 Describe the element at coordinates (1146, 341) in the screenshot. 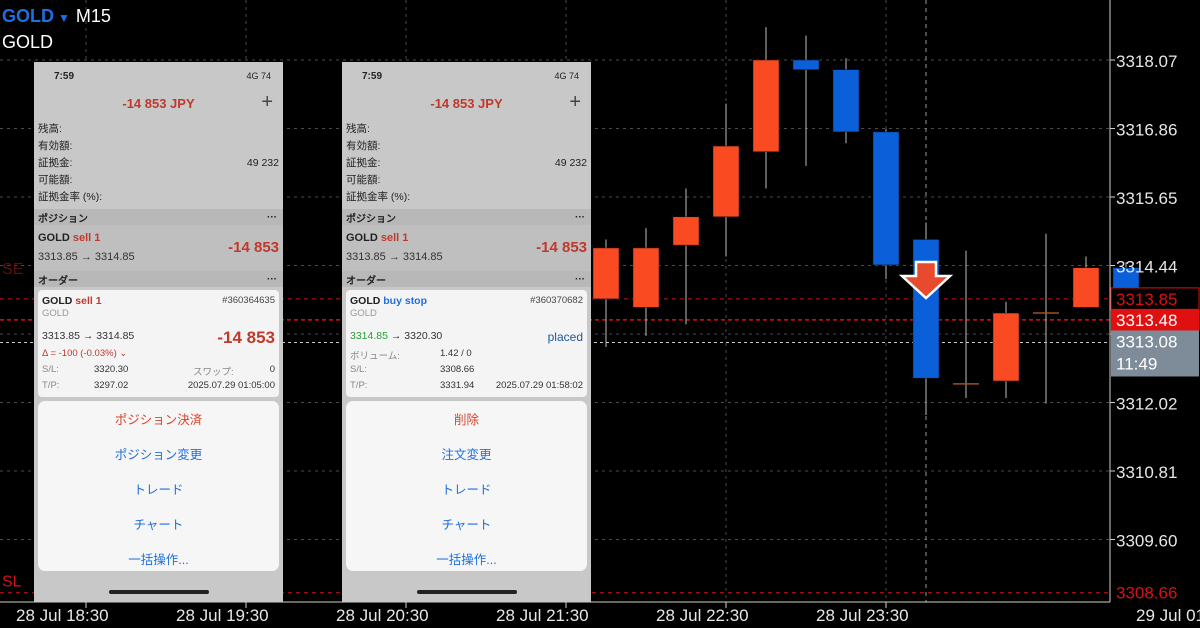

I see `bid-price-label: 3313.08` at that location.